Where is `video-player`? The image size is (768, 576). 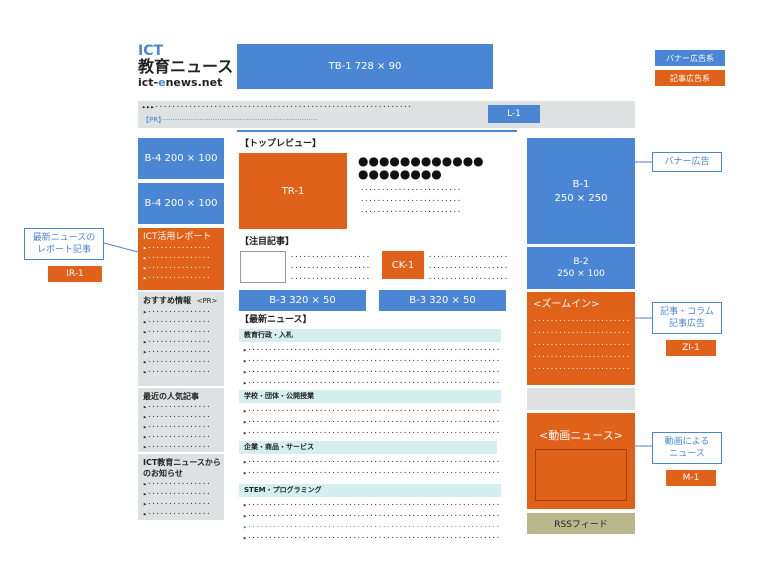
video-player is located at coordinates (581, 475).